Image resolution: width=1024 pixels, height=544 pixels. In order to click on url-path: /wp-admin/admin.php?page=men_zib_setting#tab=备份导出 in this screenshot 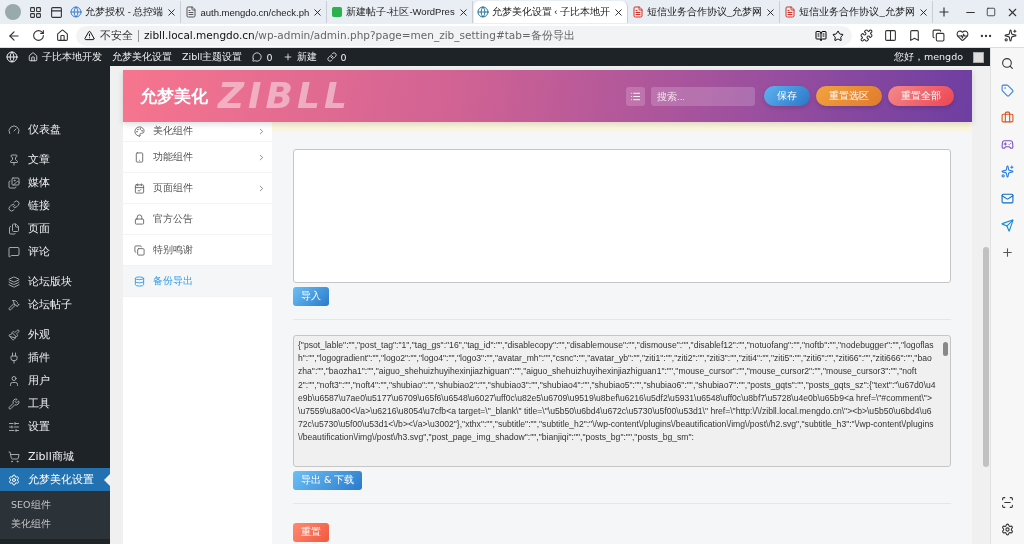, I will do `click(414, 34)`.